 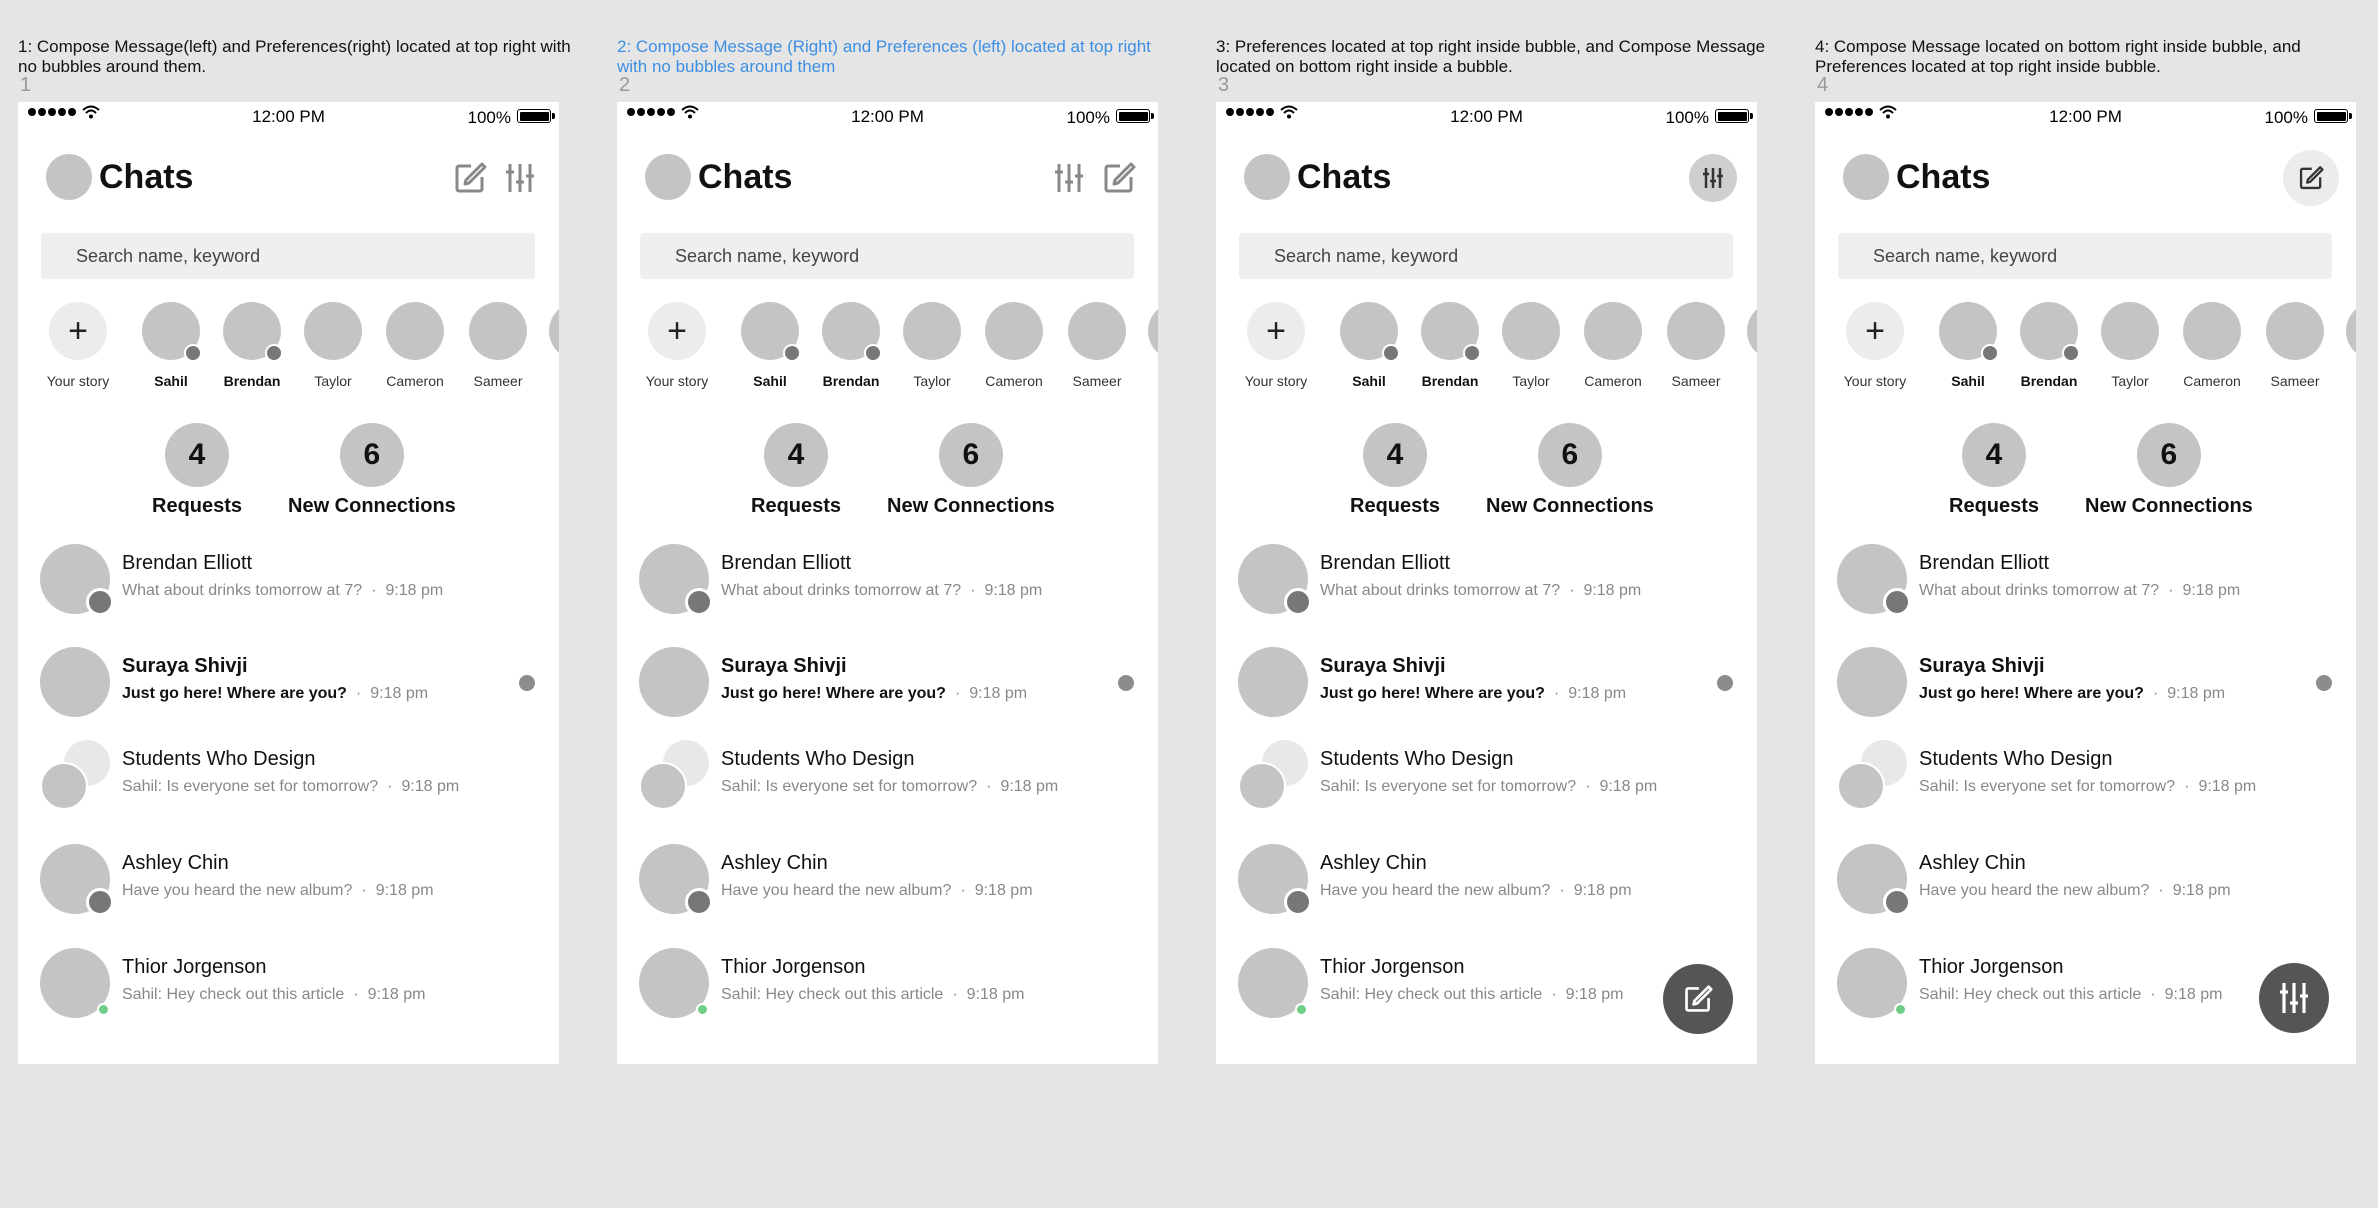 I want to click on chat-name: Ashley Chin, so click(x=175, y=863).